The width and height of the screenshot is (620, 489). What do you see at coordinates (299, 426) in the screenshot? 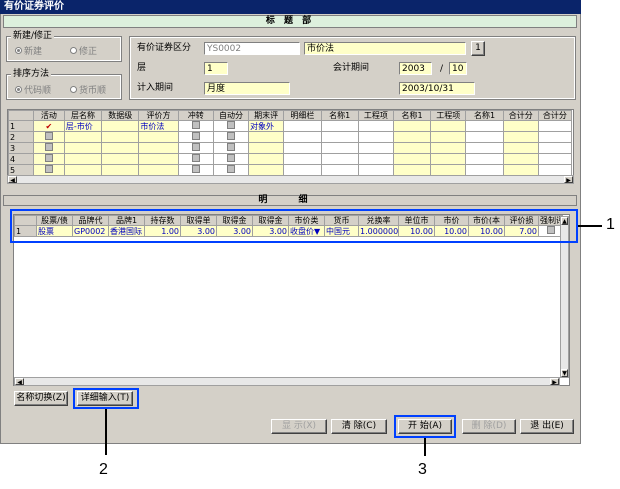
I see `display-button: 显 示(X)` at bounding box center [299, 426].